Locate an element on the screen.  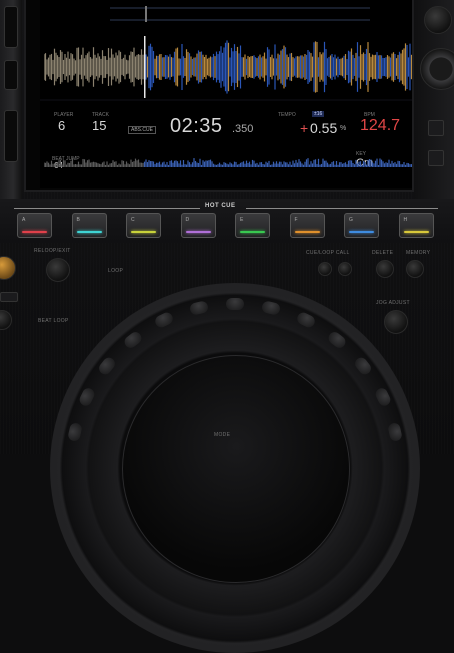
jog-adjust-knob is located at coordinates (396, 322).